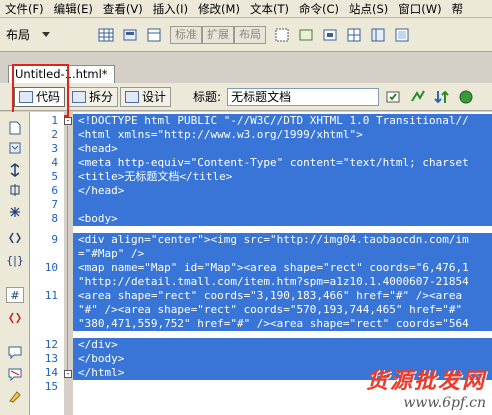 The height and width of the screenshot is (415, 492). I want to click on code-line: </div>, so click(282, 345).